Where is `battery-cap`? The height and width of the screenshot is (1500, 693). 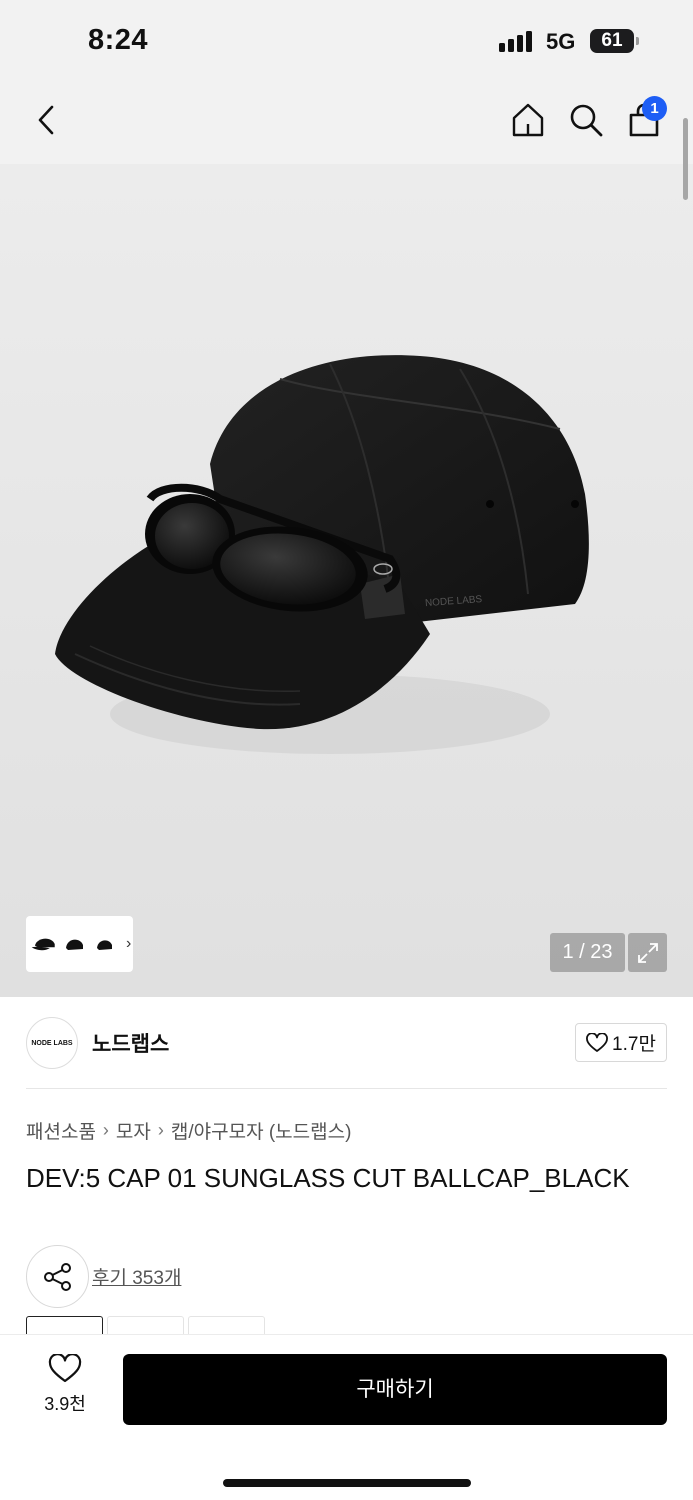
battery-cap is located at coordinates (637, 41).